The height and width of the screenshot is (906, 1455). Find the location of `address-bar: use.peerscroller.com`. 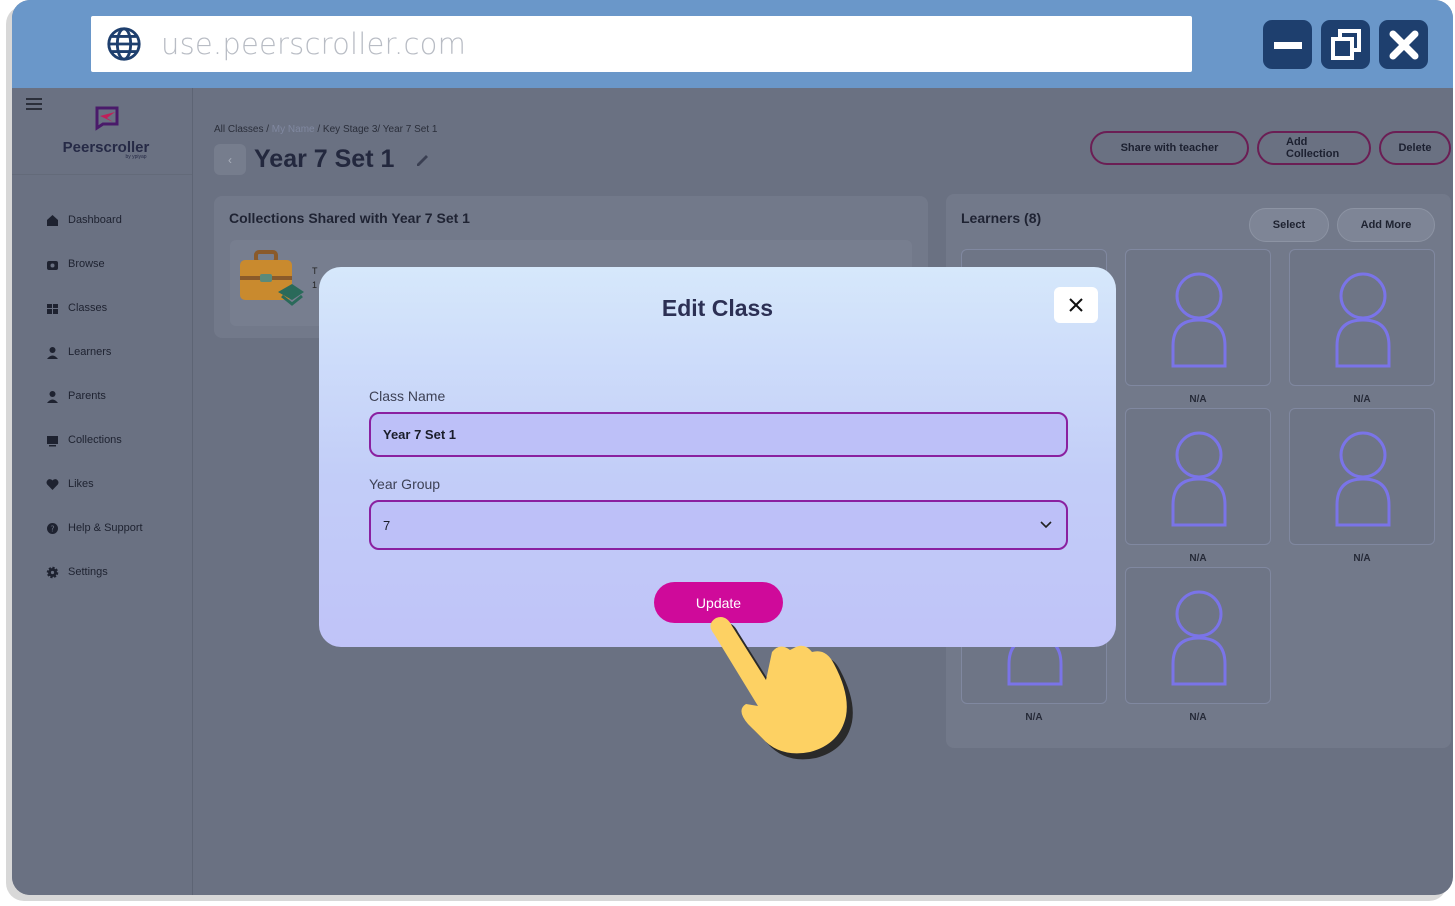

address-bar: use.peerscroller.com is located at coordinates (641, 44).